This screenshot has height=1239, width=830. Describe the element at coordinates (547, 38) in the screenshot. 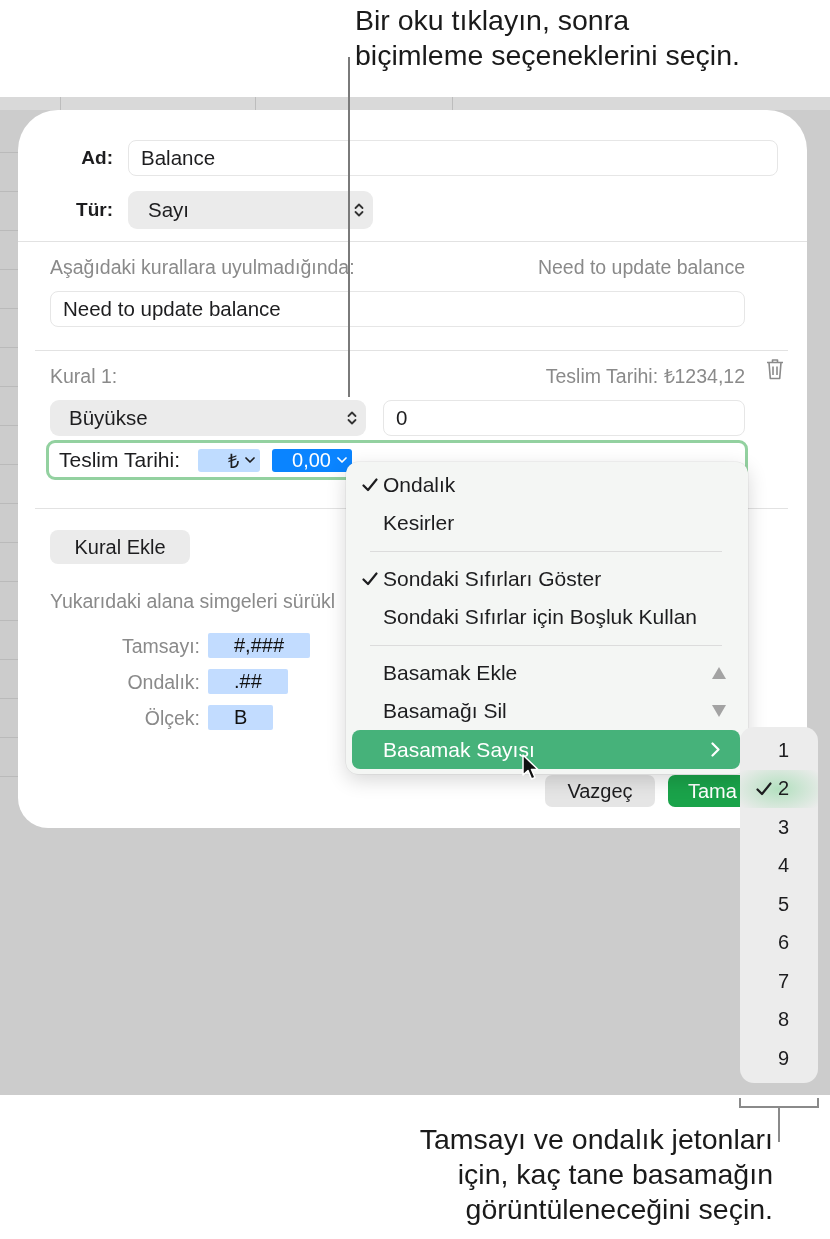

I see `callout-text: Bir oku tıklayın, sonra biçimleme seçeneklerini seçin.` at that location.